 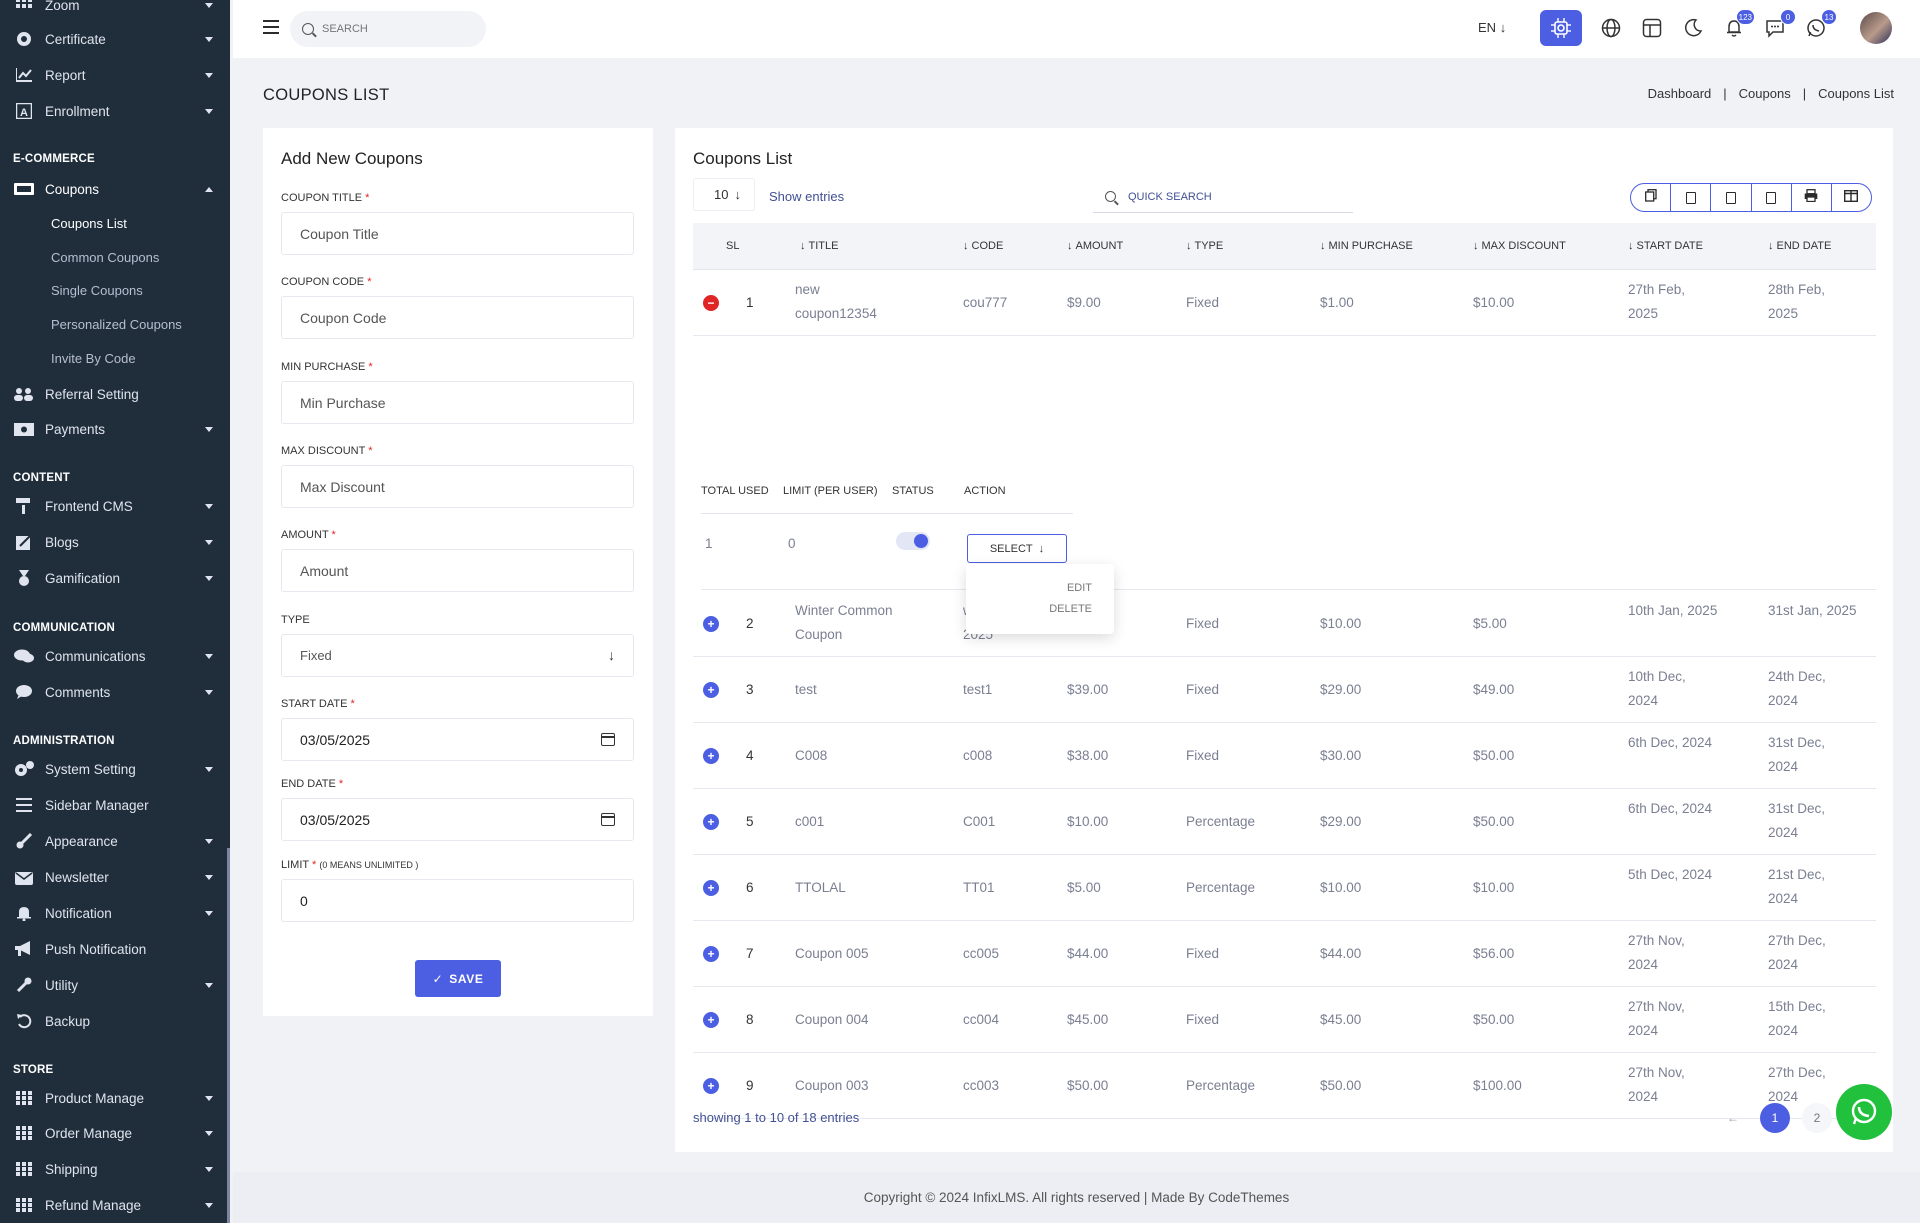 I want to click on sidebar-item-zoom: Zoom, so click(x=113, y=10).